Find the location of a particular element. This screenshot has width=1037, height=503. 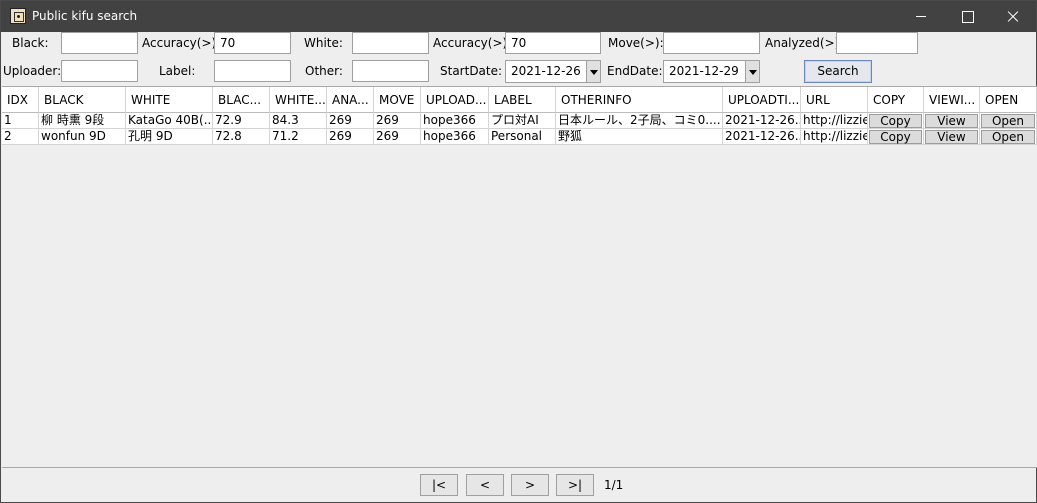

previous-page-button: < is located at coordinates (485, 485).